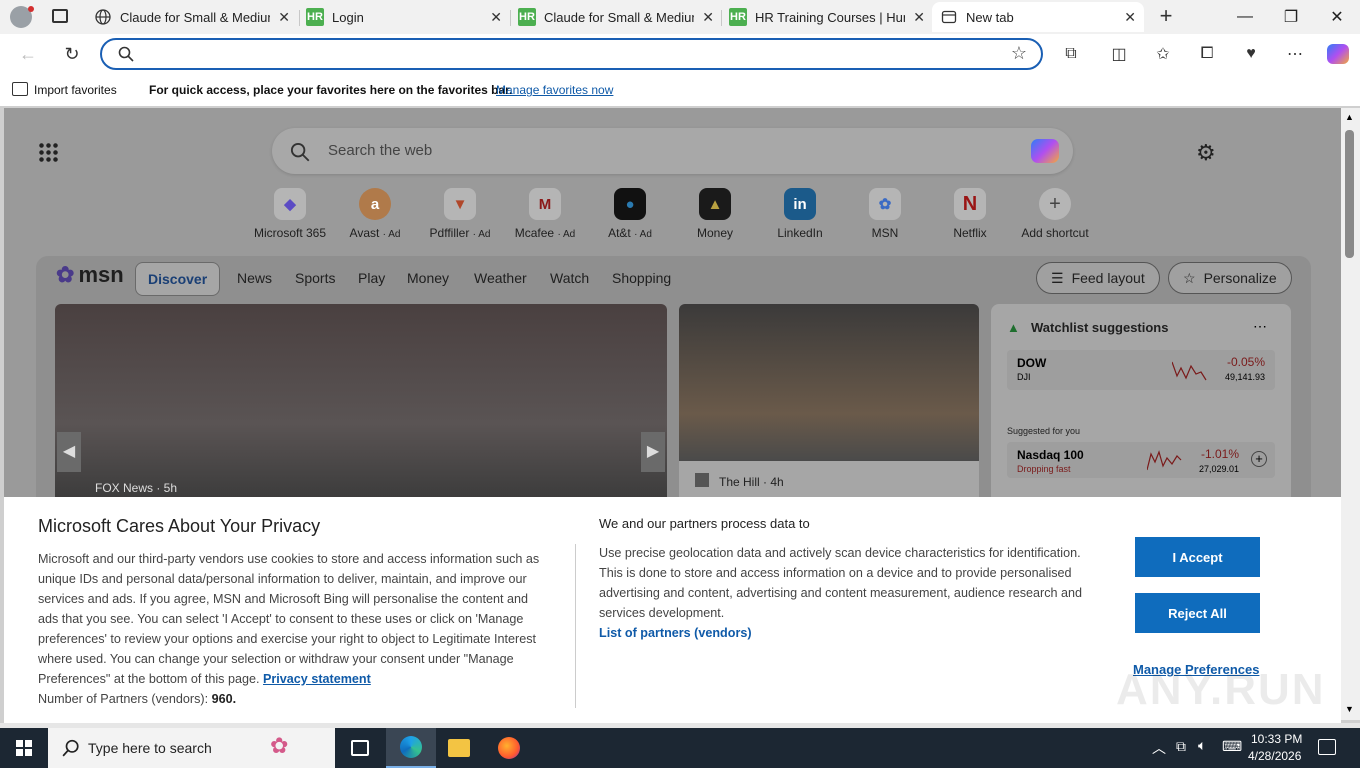  What do you see at coordinates (411, 748) in the screenshot?
I see `edge-taskbar-icon` at bounding box center [411, 748].